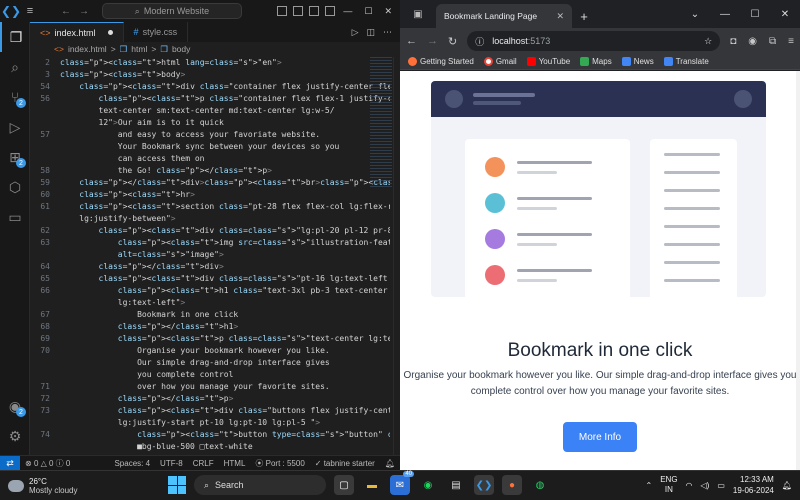 The image size is (800, 500). I want to click on address-bar: ⓘ localhost:5173 ☆, so click(594, 41).